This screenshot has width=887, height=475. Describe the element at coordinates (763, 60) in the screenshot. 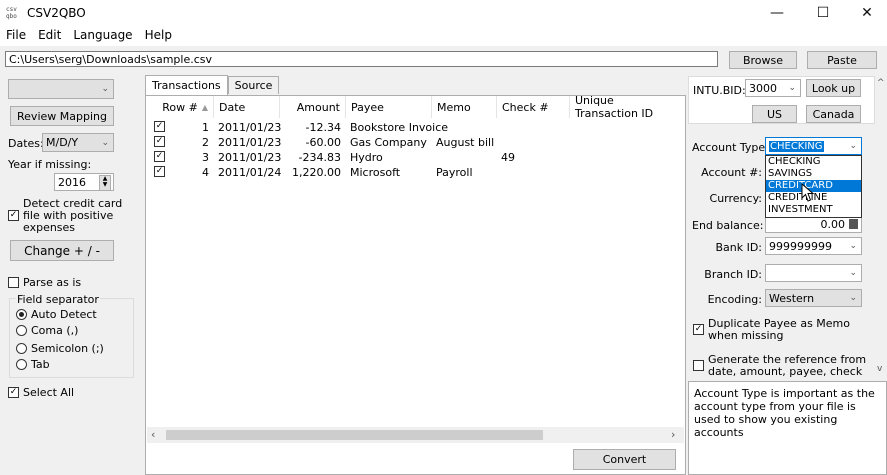

I see `browse-button: Browse` at that location.